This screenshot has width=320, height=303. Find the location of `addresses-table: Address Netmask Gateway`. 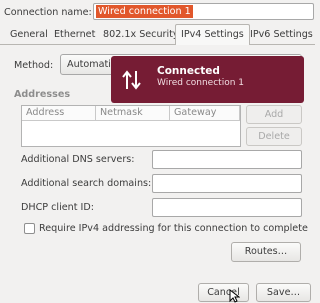

addresses-table: Address Netmask Gateway is located at coordinates (131, 126).